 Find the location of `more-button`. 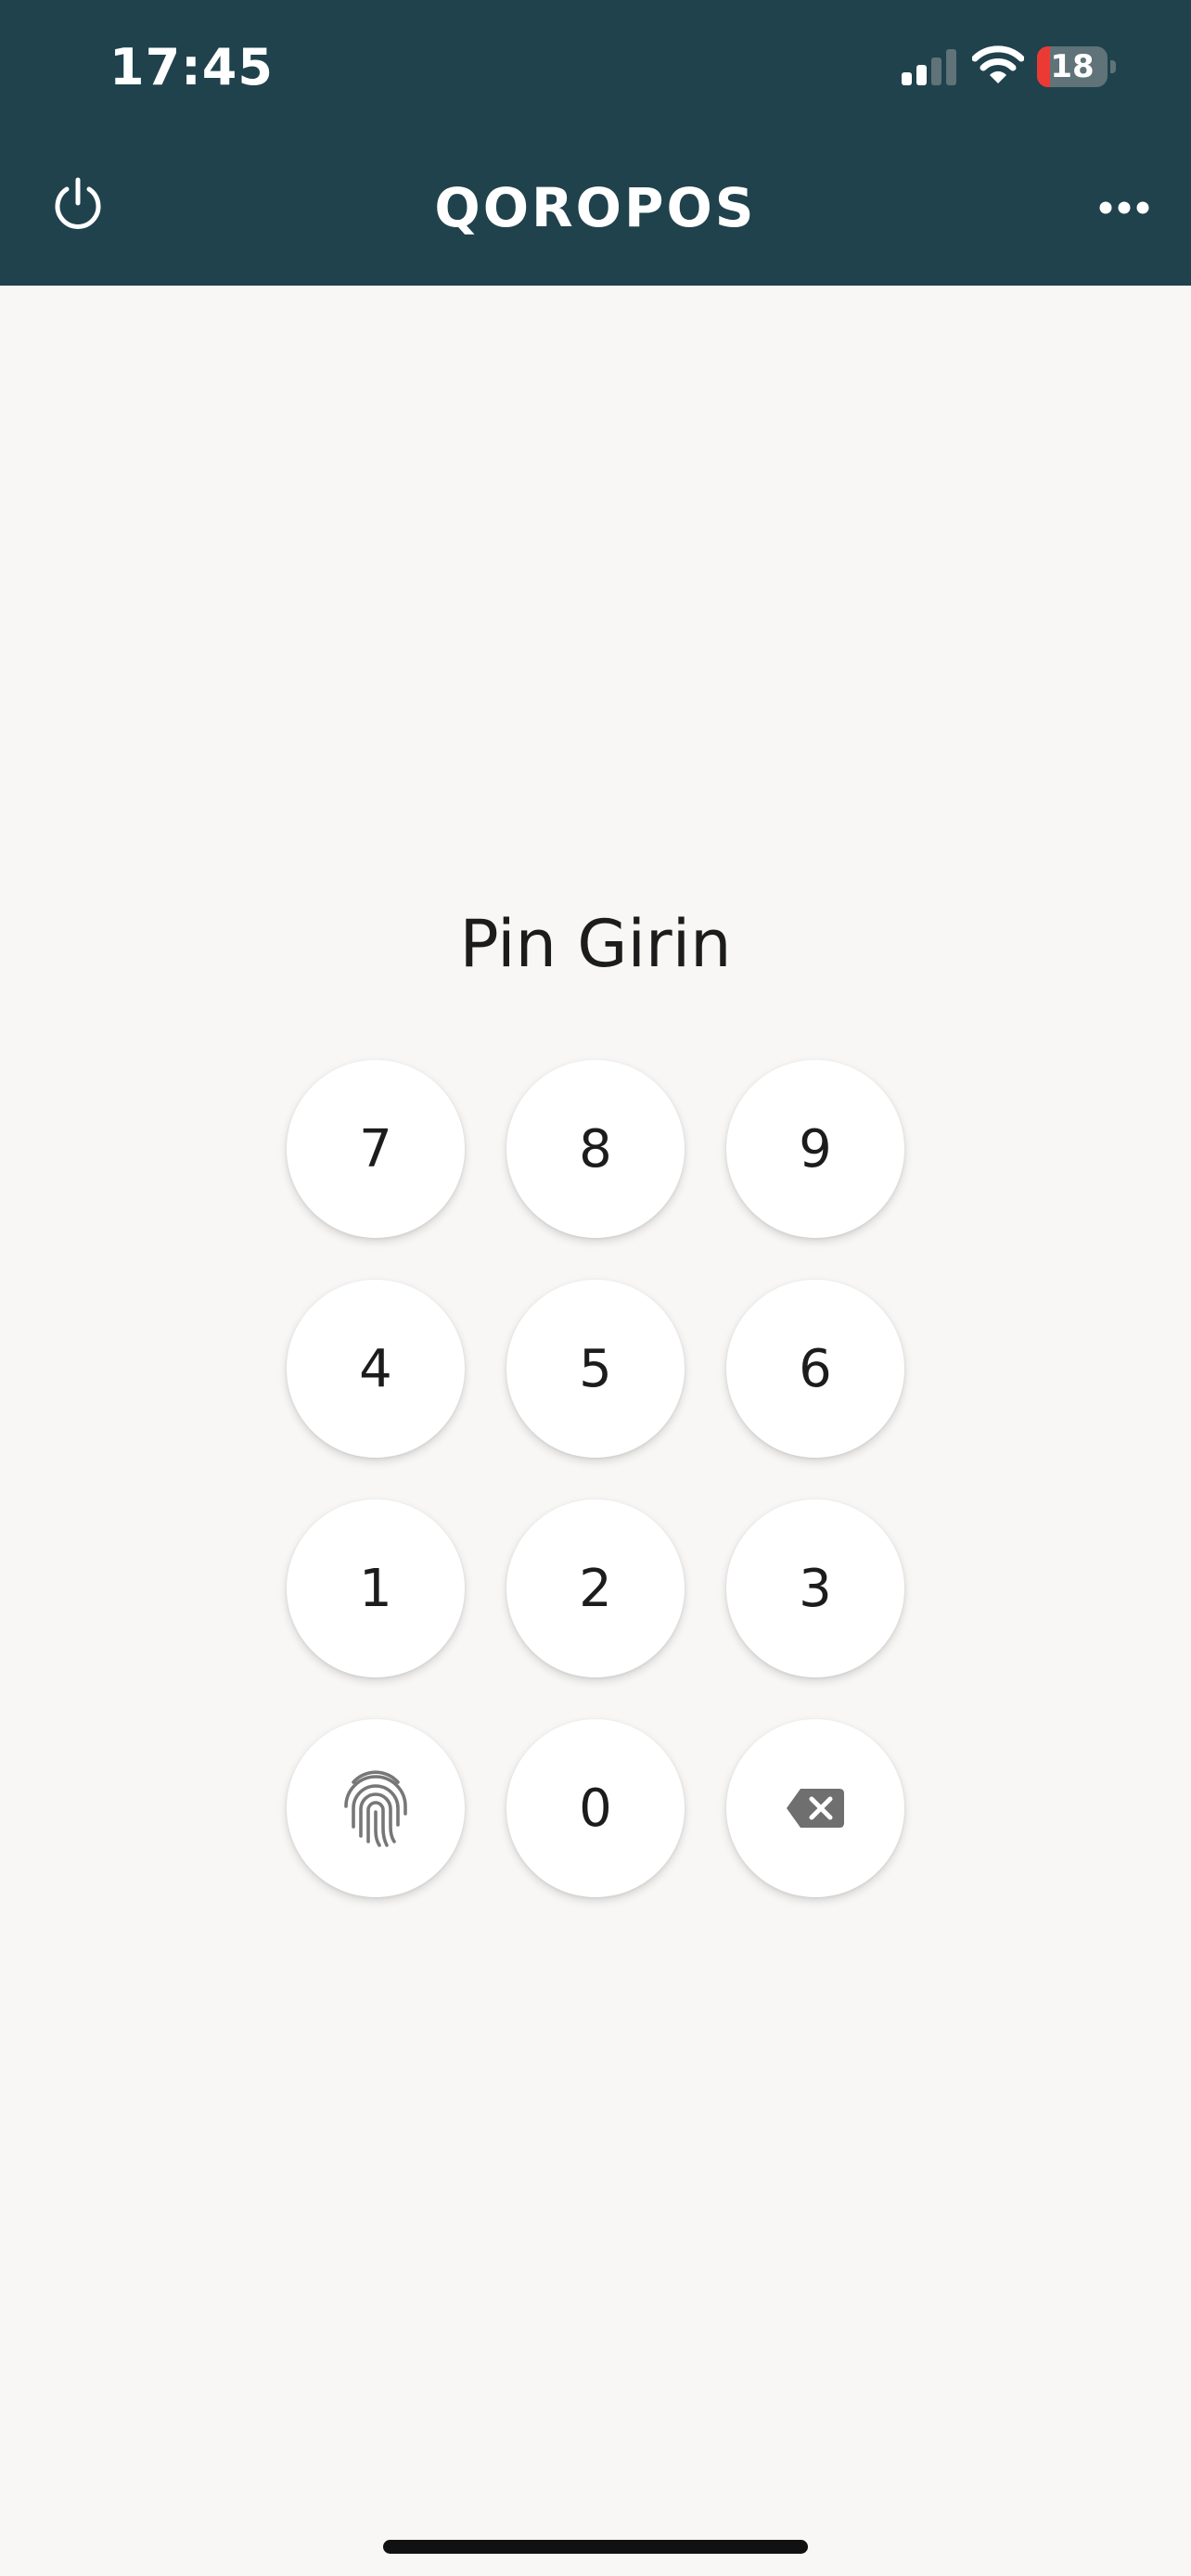

more-button is located at coordinates (1124, 207).